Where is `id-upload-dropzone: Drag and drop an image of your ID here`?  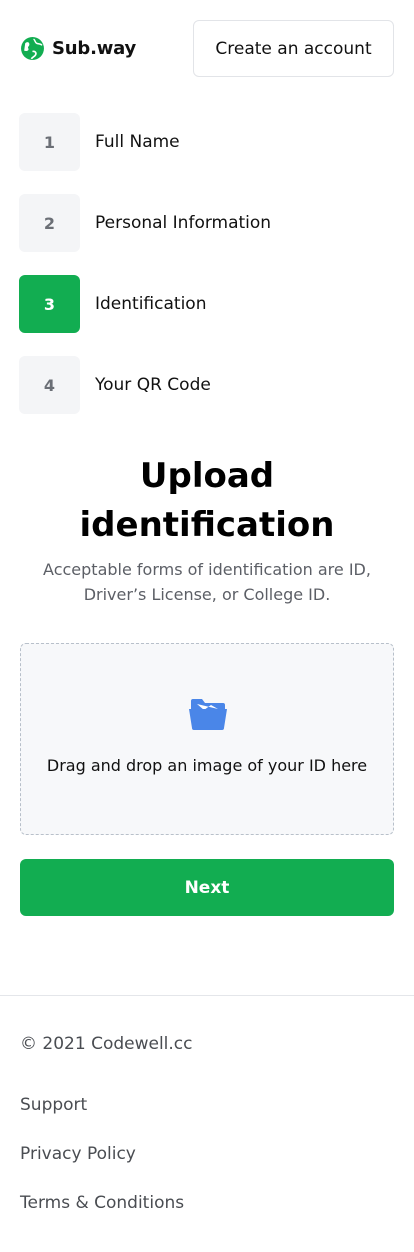 id-upload-dropzone: Drag and drop an image of your ID here is located at coordinates (207, 739).